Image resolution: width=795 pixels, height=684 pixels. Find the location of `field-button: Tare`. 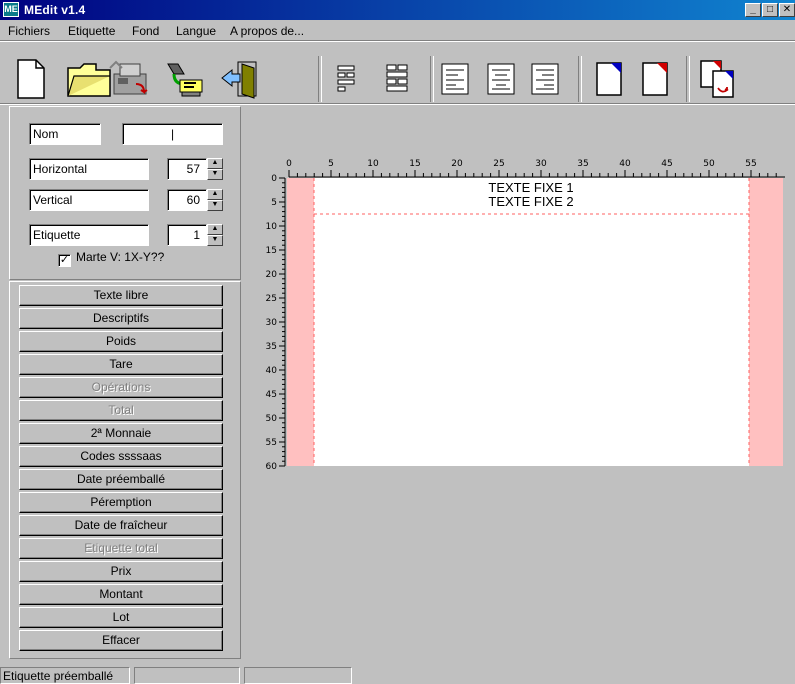

field-button: Tare is located at coordinates (121, 364).